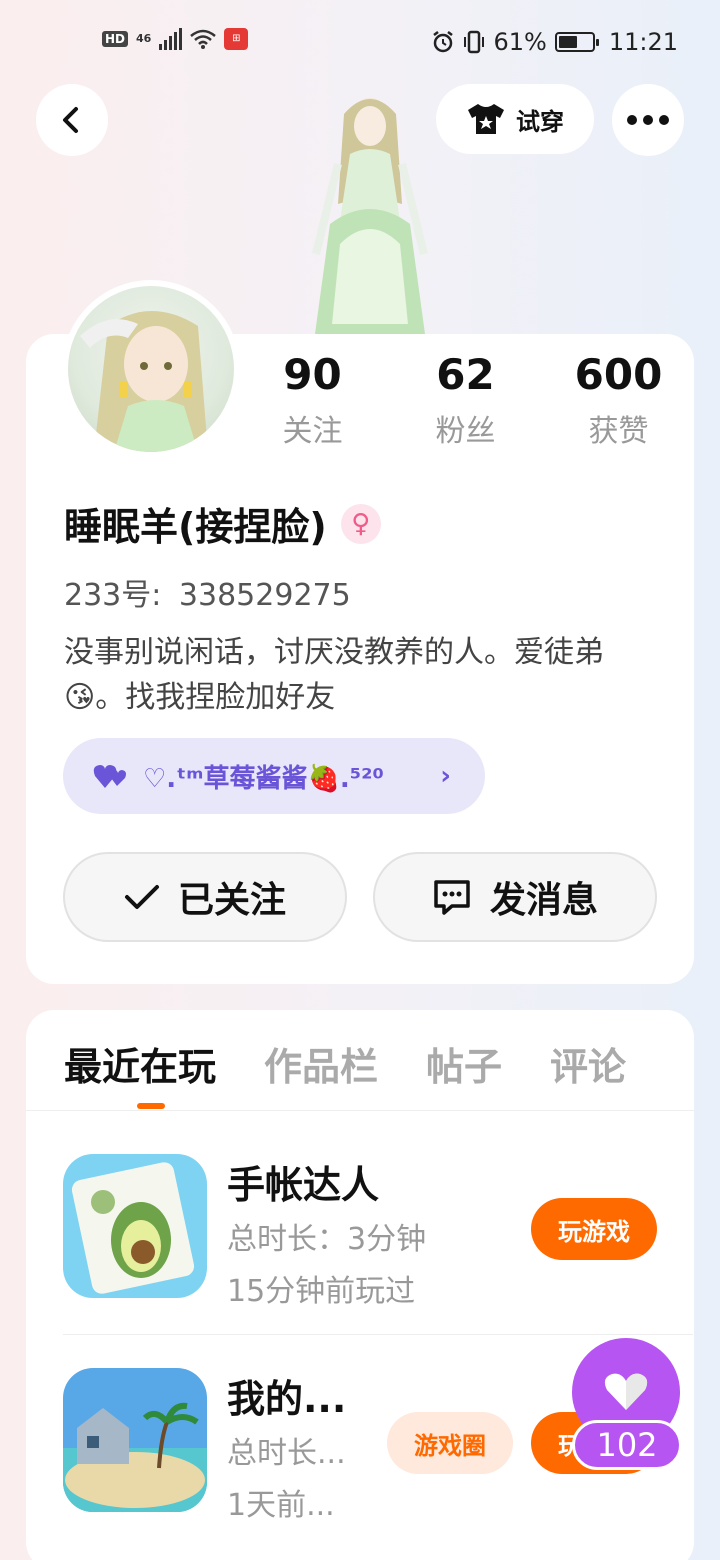 The image size is (720, 1560). What do you see at coordinates (540, 121) in the screenshot?
I see `try-on-label: 试穿` at bounding box center [540, 121].